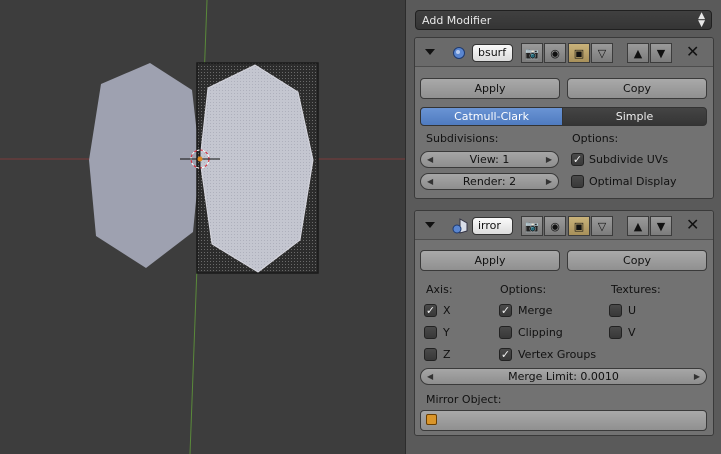 The width and height of the screenshot is (721, 454). What do you see at coordinates (636, 289) in the screenshot?
I see `textures-label: Textures:` at bounding box center [636, 289].